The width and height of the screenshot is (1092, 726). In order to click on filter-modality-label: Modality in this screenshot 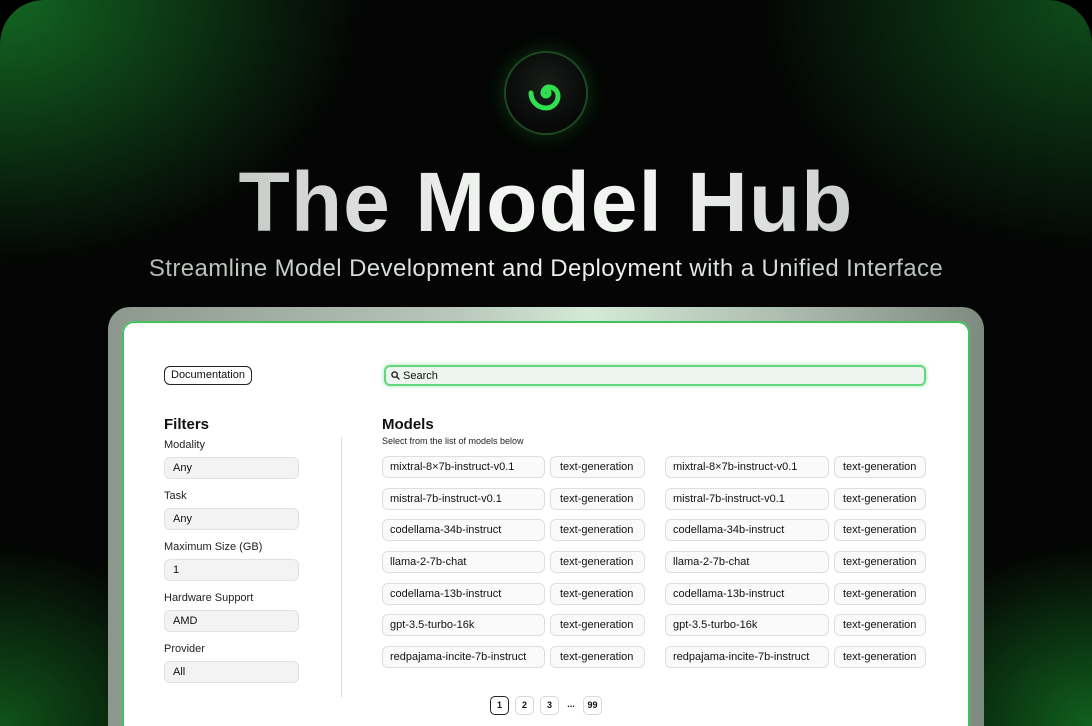, I will do `click(184, 445)`.